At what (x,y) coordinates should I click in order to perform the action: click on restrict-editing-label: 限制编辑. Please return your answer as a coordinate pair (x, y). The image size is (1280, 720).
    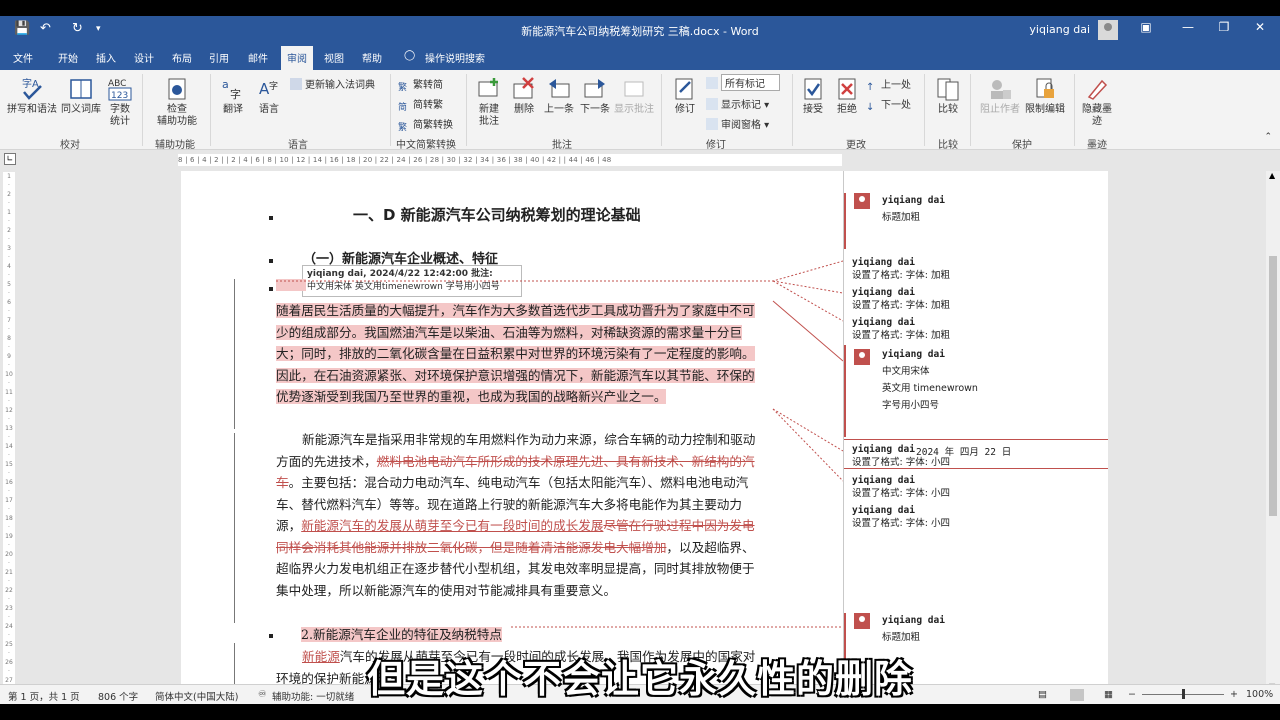
    Looking at the image, I should click on (1045, 109).